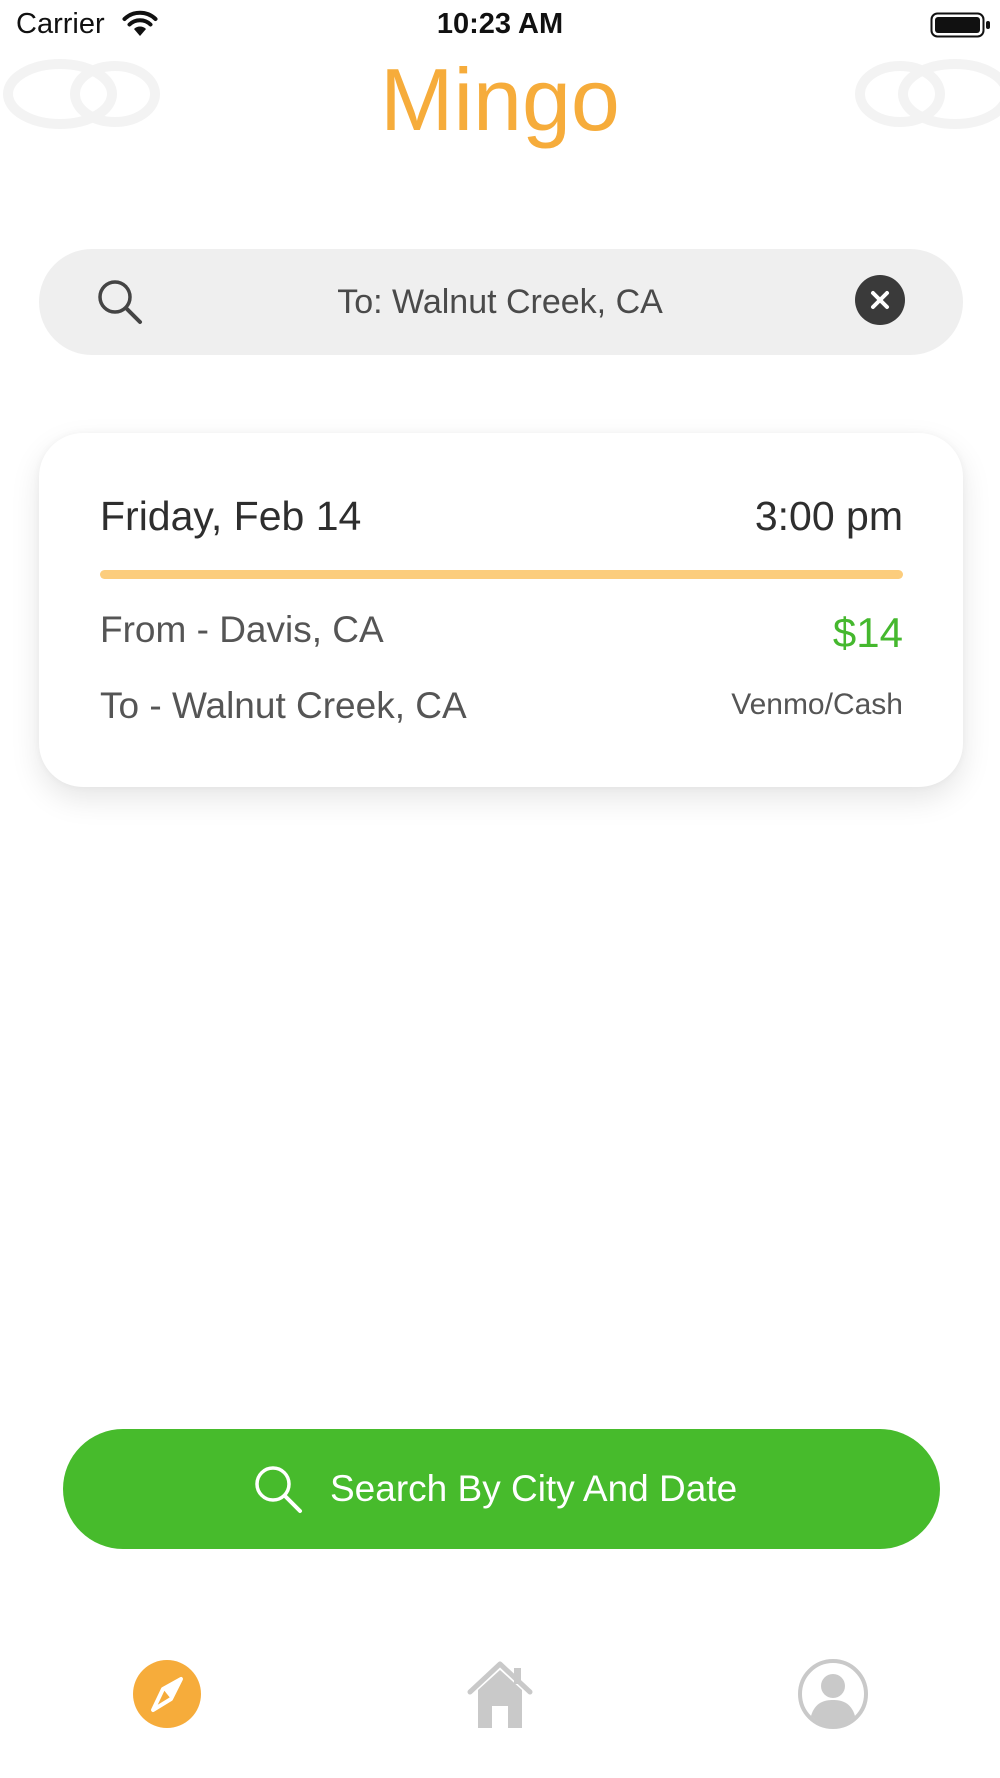 The height and width of the screenshot is (1778, 1000). I want to click on battery-icon, so click(960, 25).